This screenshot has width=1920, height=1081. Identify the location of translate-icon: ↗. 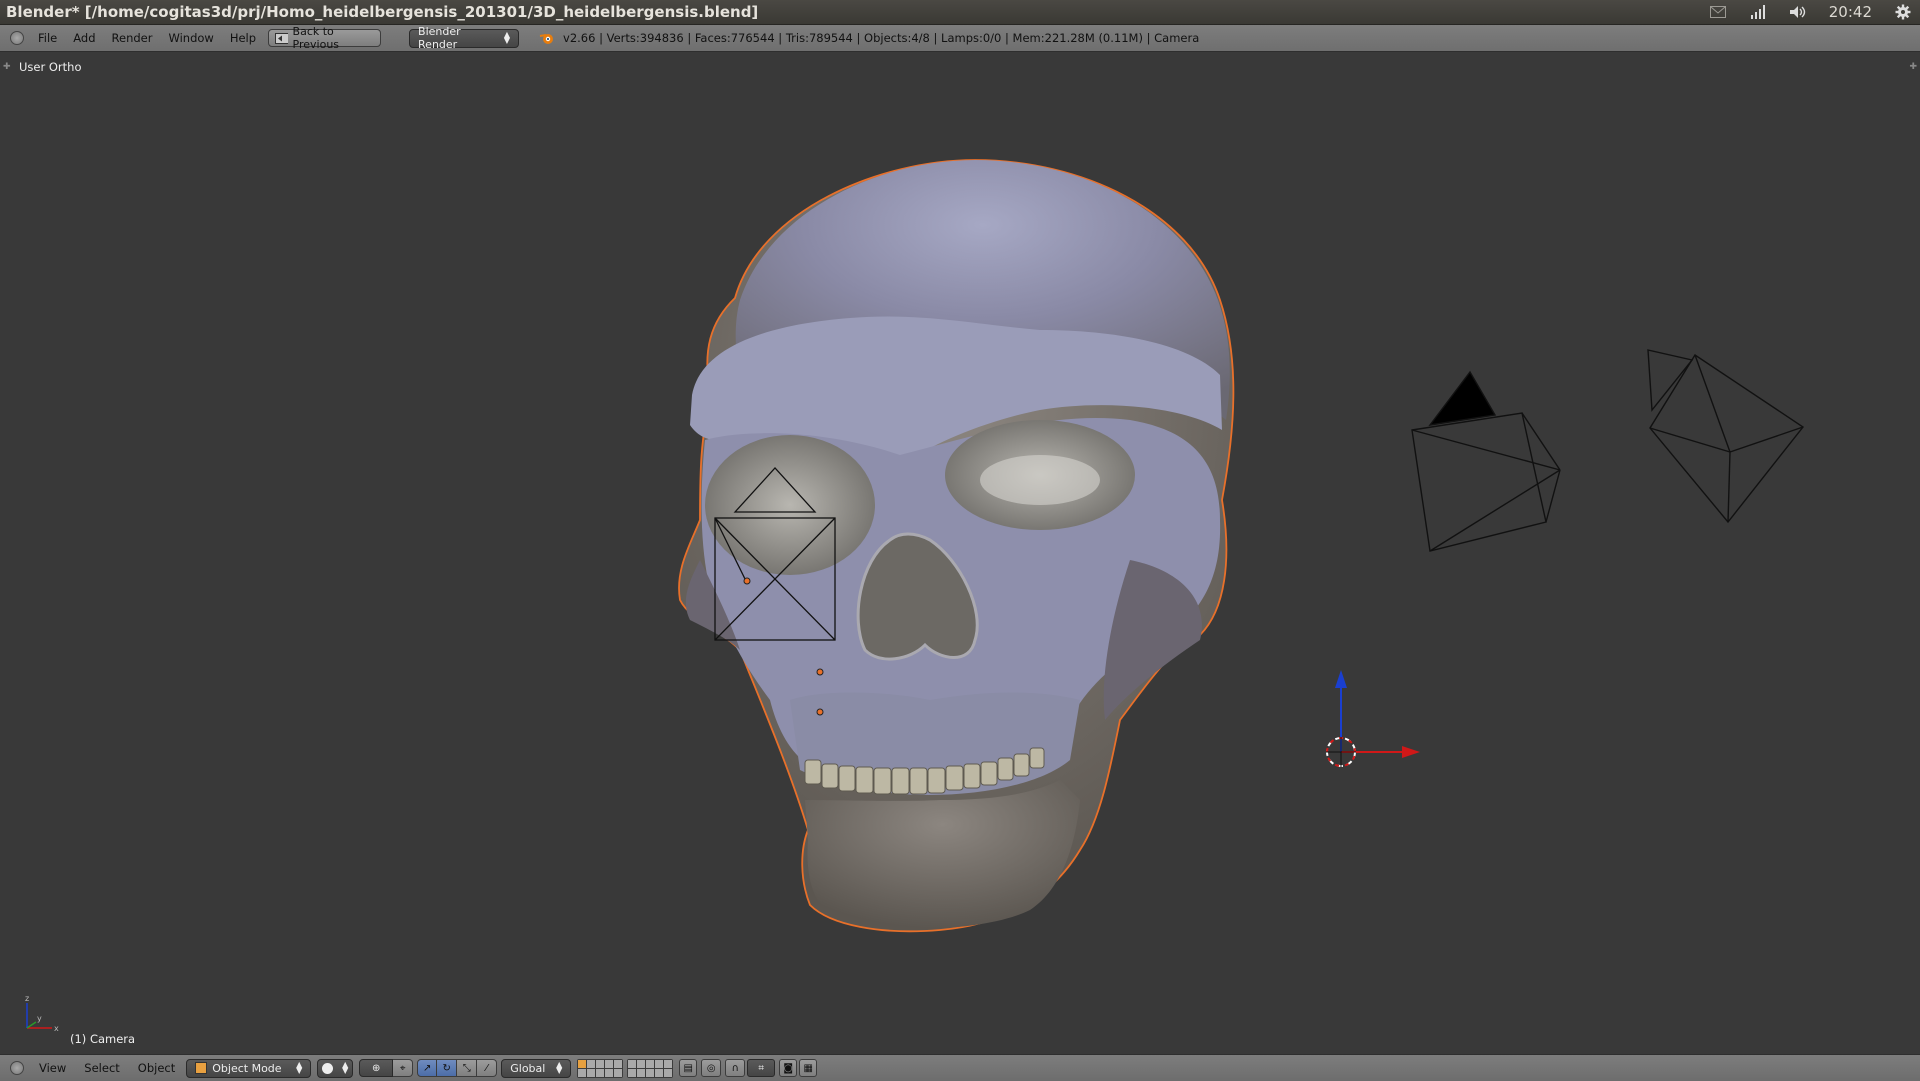
(427, 1068).